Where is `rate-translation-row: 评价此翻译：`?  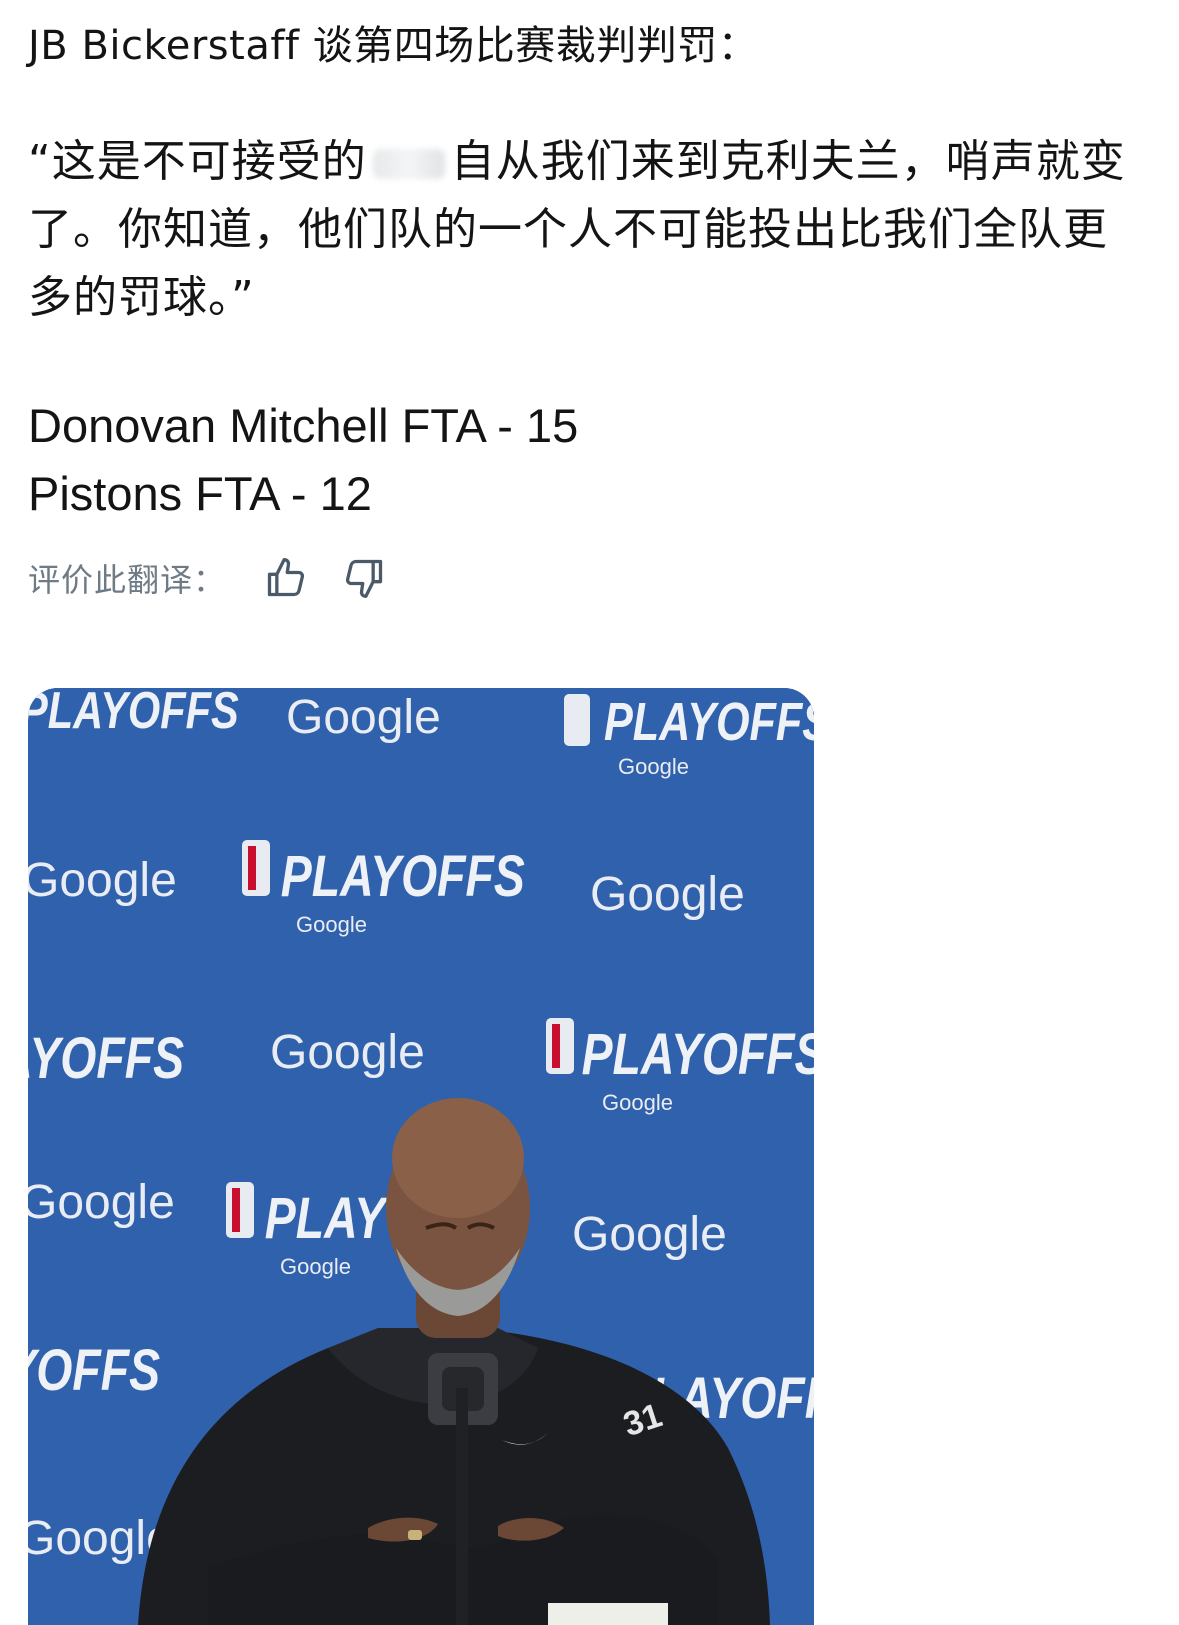
rate-translation-row: 评价此翻译： is located at coordinates (593, 578).